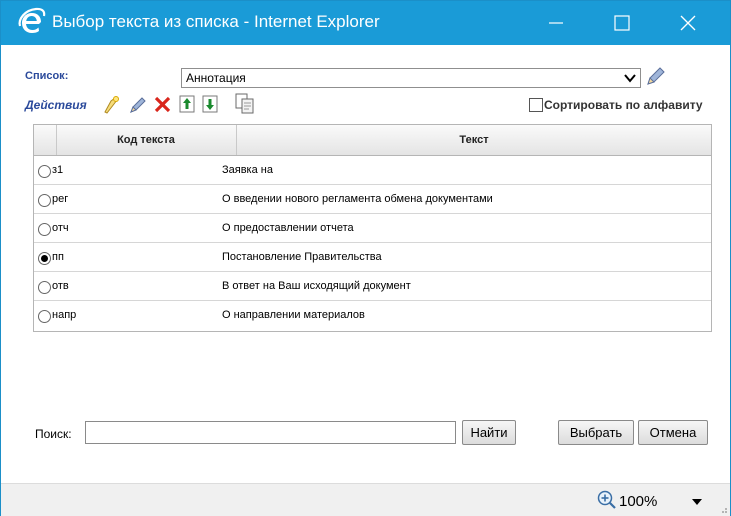 Image resolution: width=731 pixels, height=516 pixels. I want to click on minimize-button, so click(556, 23).